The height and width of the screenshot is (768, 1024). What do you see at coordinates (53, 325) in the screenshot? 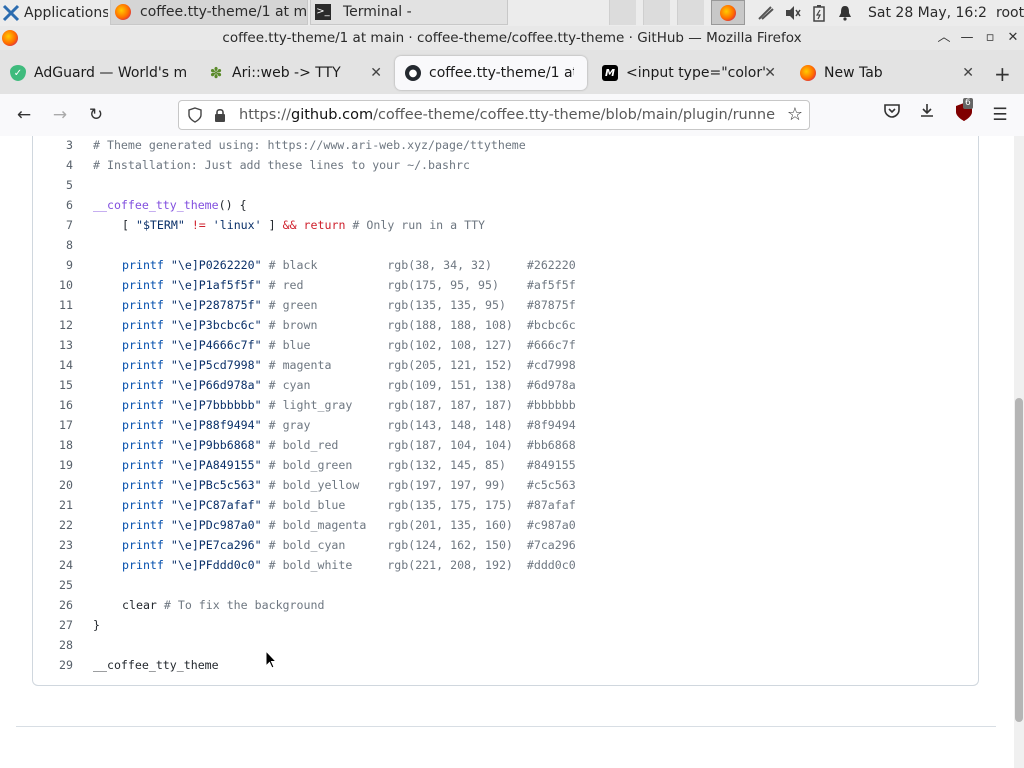
I see `line-number: 12` at bounding box center [53, 325].